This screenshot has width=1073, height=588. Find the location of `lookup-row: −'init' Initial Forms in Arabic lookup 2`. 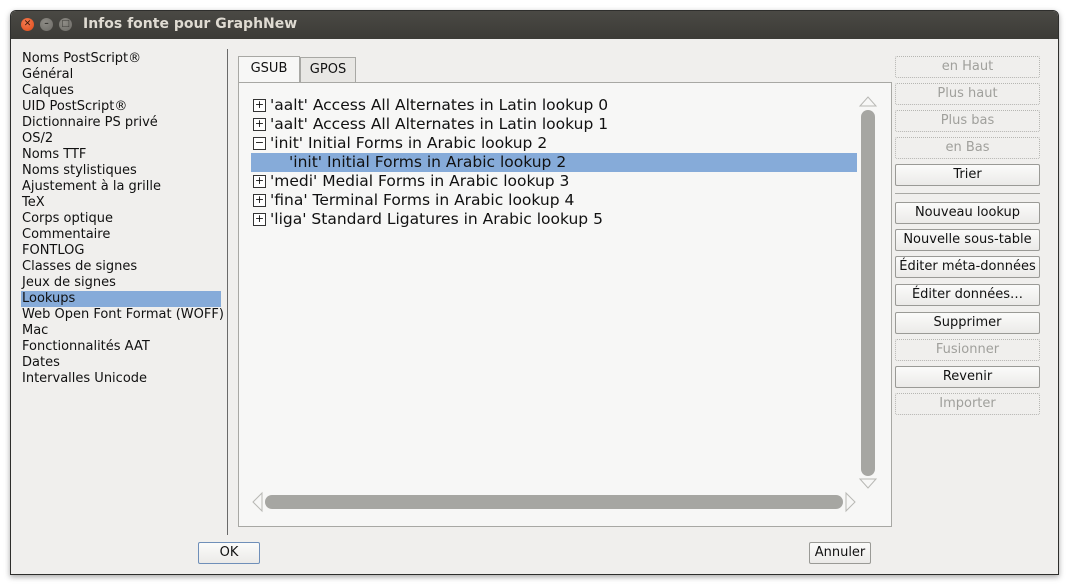

lookup-row: −'init' Initial Forms in Arabic lookup 2 is located at coordinates (554, 143).